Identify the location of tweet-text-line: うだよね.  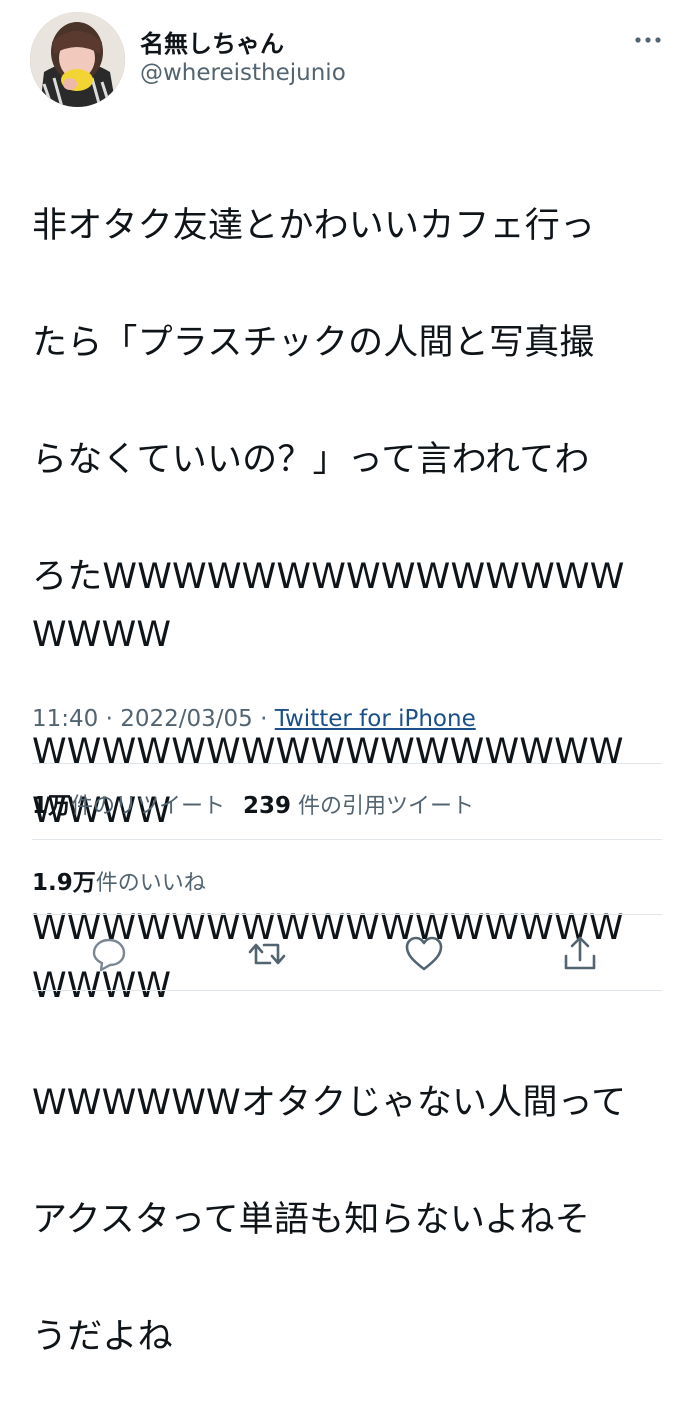
(102, 1337).